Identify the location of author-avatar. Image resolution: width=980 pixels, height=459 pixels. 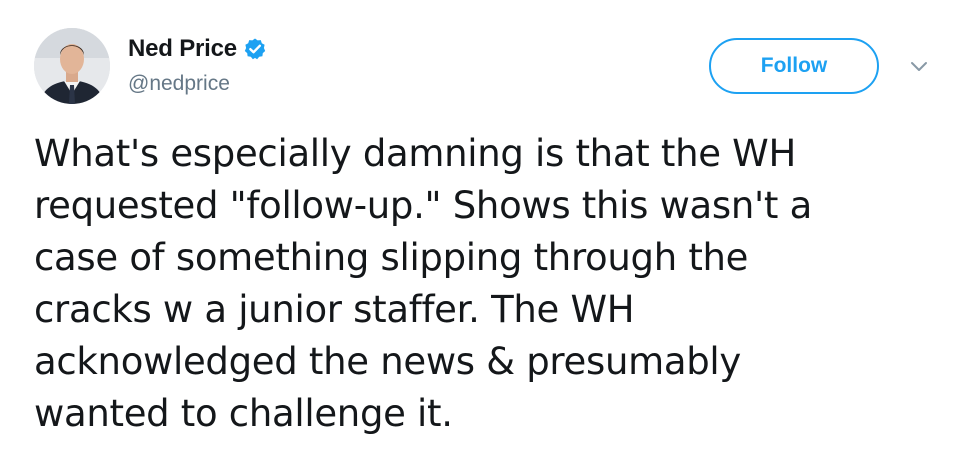
(72, 66).